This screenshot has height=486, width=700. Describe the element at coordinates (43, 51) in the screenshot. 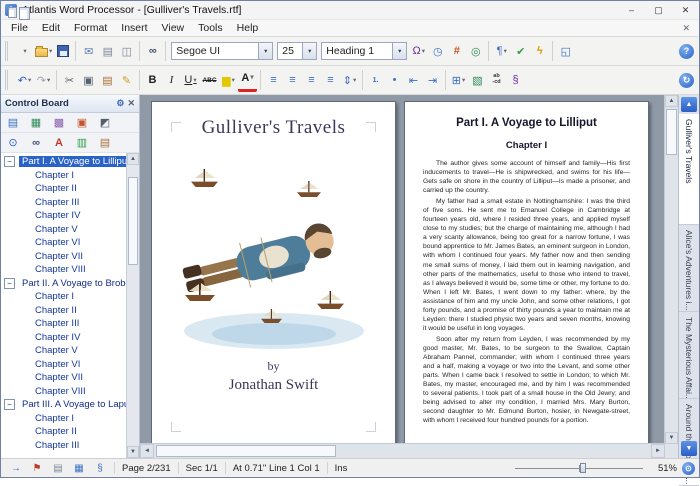

I see `open-folder-icon: ▾` at that location.